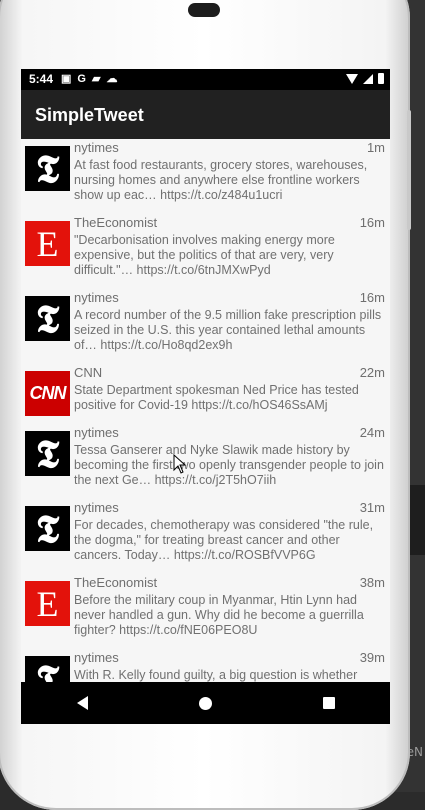  What do you see at coordinates (41, 79) in the screenshot?
I see `status-time: 5:44` at bounding box center [41, 79].